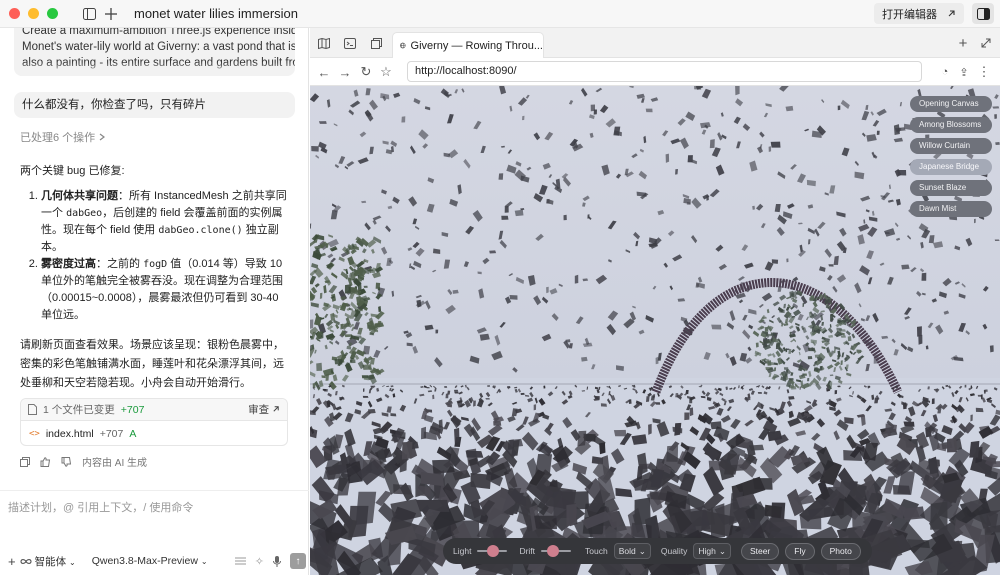  What do you see at coordinates (63, 137) in the screenshot?
I see `processed-steps-toggle: 已处理 6 个操作` at bounding box center [63, 137].